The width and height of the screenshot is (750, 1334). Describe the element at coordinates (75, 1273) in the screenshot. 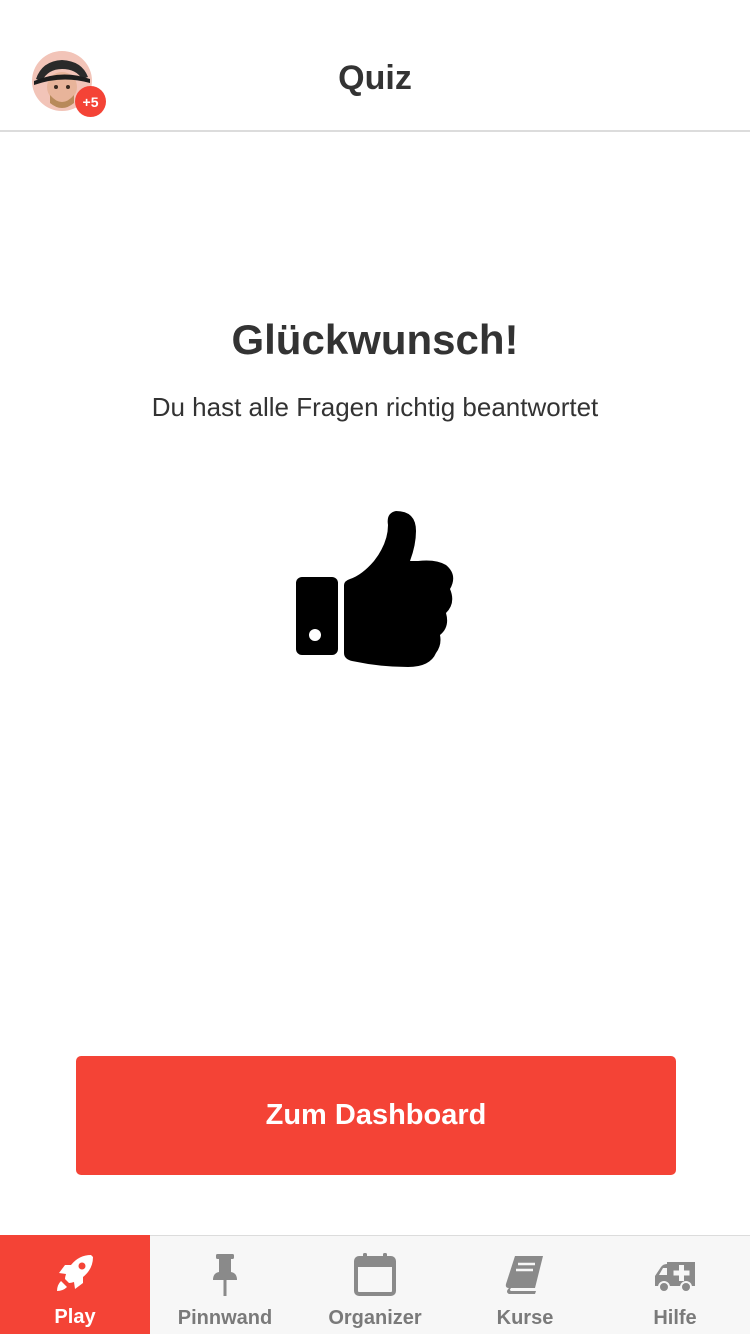

I see `rocket-icon` at that location.